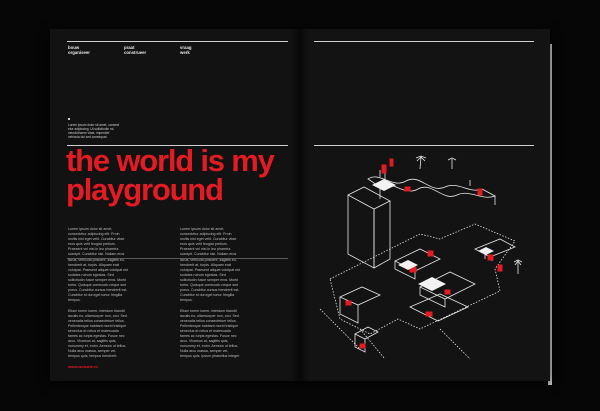 Image resolution: width=600 pixels, height=411 pixels. What do you see at coordinates (200, 50) in the screenshot?
I see `nav-col-ask: vraag werk` at bounding box center [200, 50].